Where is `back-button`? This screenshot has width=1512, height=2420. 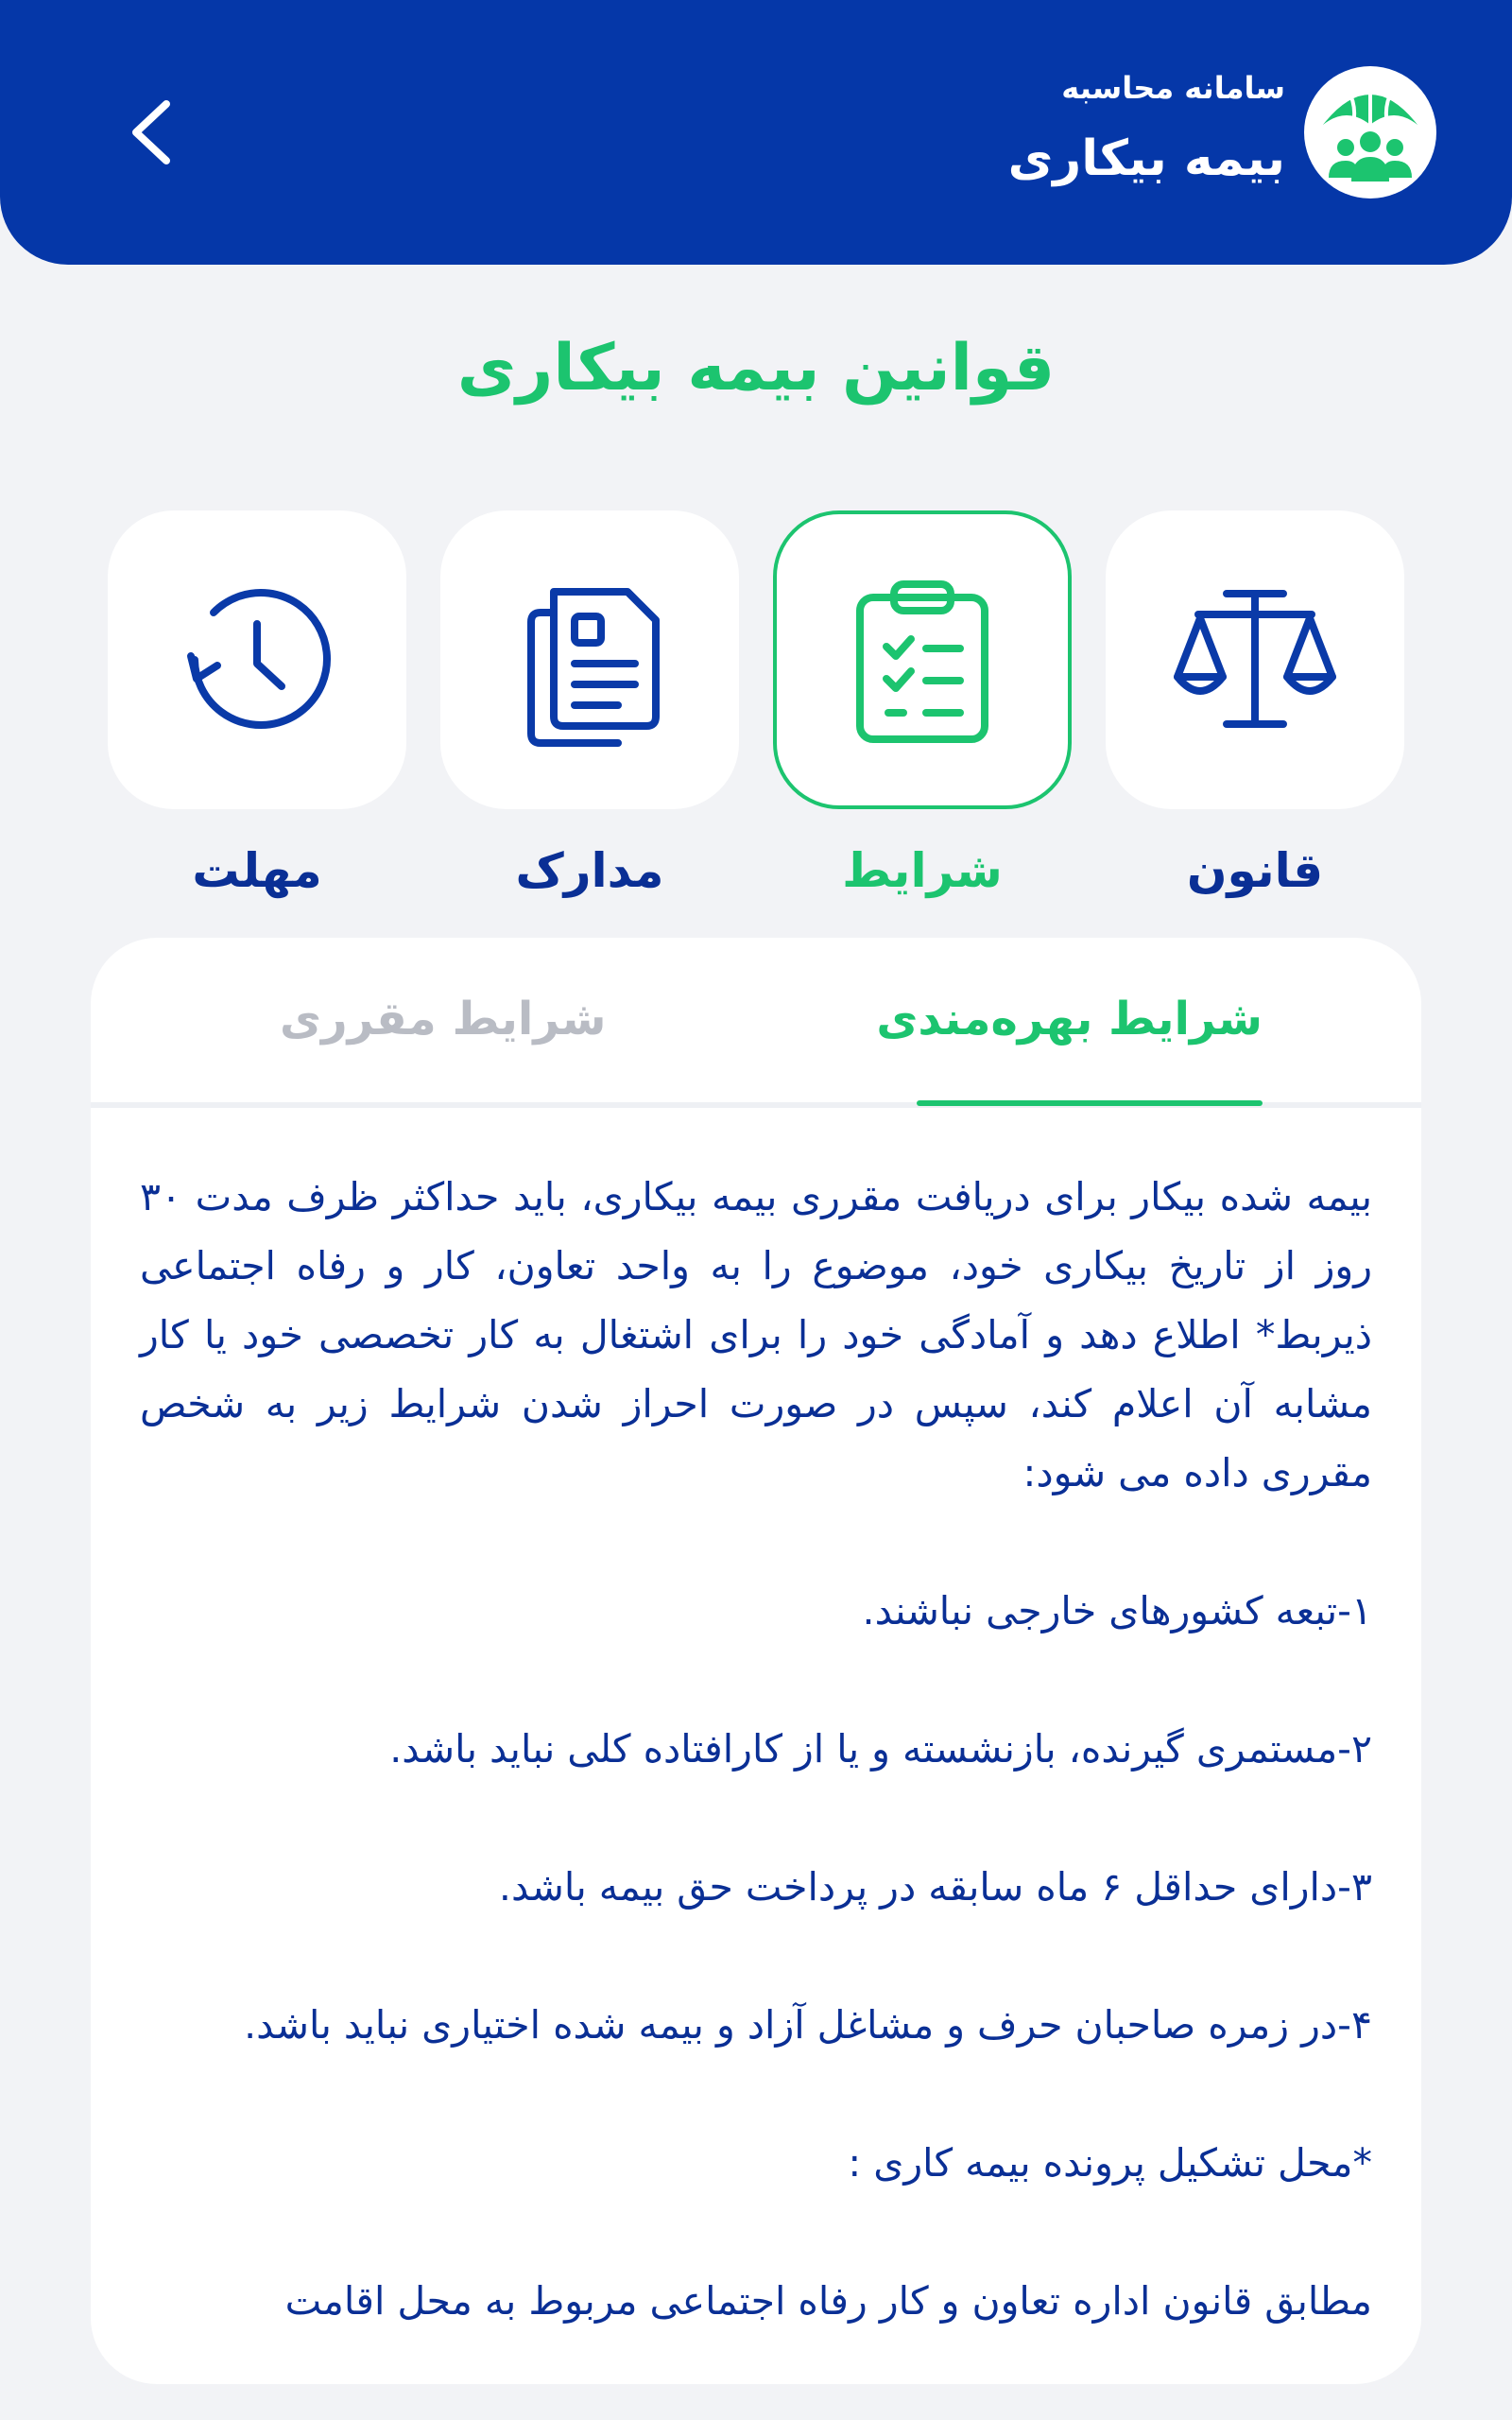 back-button is located at coordinates (151, 132).